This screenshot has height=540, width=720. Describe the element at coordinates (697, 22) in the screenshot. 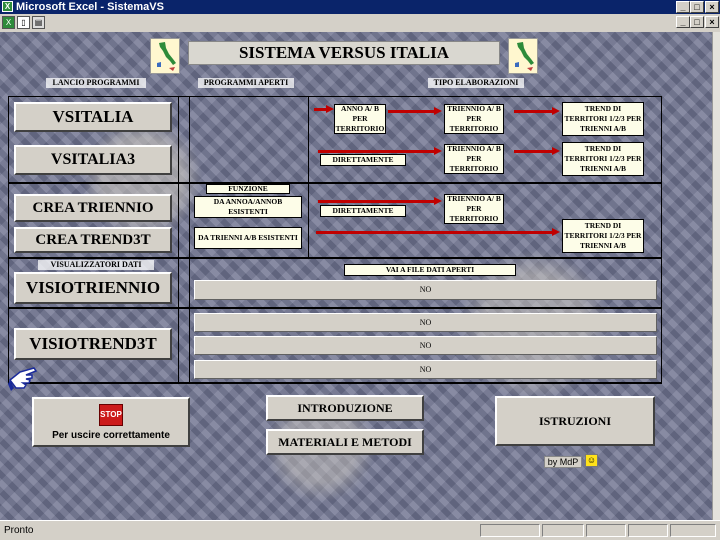

I see `sheet-restore-button: □` at that location.